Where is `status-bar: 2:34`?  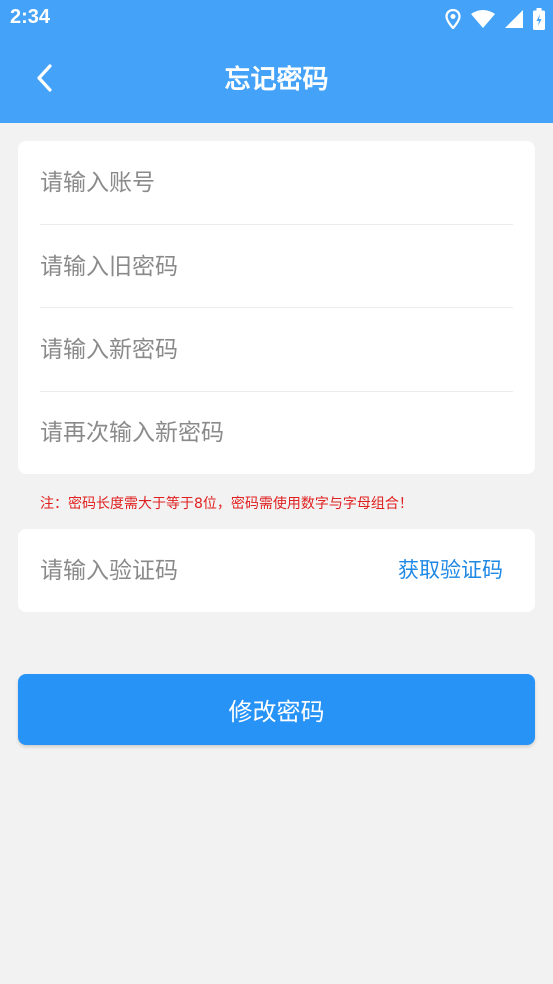
status-bar: 2:34 is located at coordinates (276, 19).